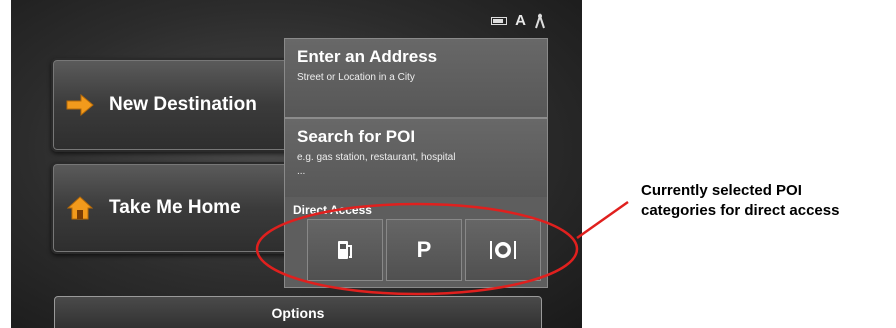 The width and height of the screenshot is (896, 328). What do you see at coordinates (356, 77) in the screenshot?
I see `enter-address-subtitle: Street or Location in a City` at bounding box center [356, 77].